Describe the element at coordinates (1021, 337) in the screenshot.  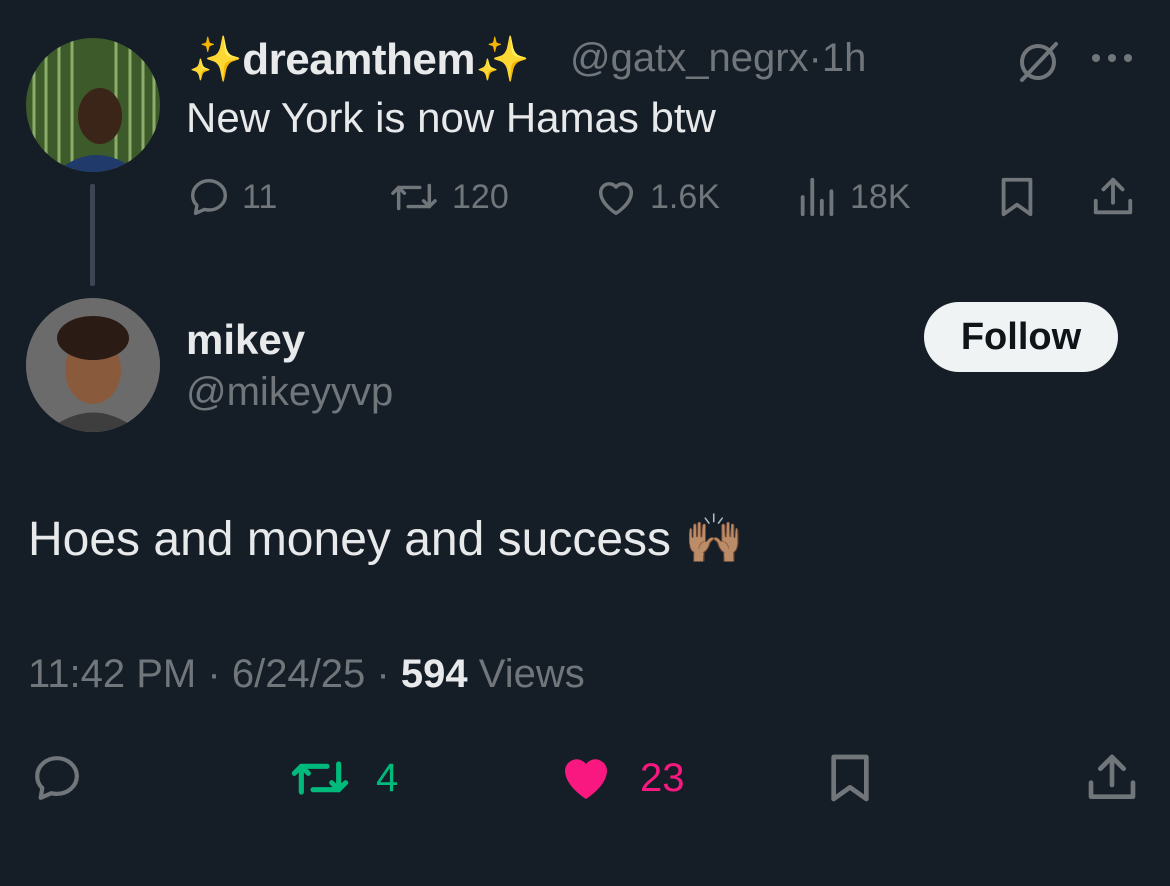
I see `follow-button: Follow` at that location.